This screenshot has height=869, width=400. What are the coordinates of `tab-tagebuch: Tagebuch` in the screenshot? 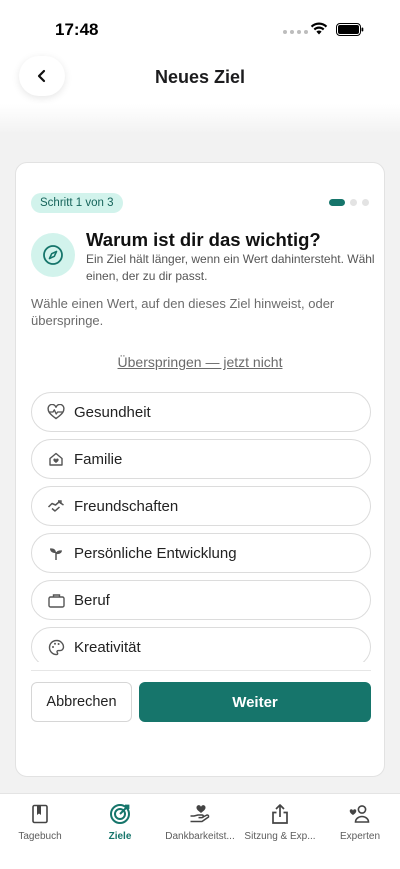 It's located at (40, 822).